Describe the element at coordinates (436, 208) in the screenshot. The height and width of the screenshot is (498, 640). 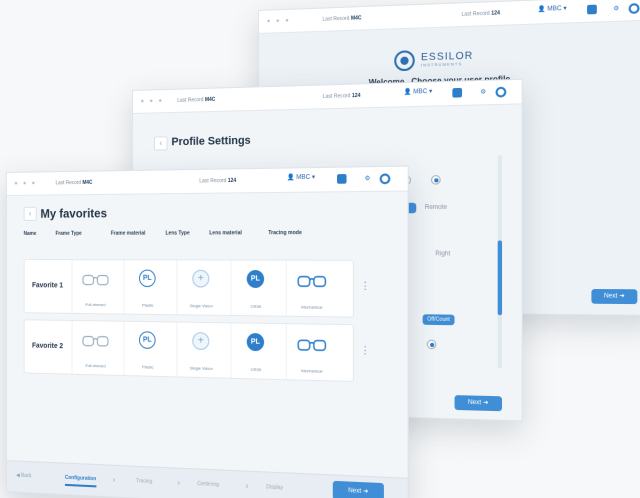
I see `option-label: Remote` at that location.